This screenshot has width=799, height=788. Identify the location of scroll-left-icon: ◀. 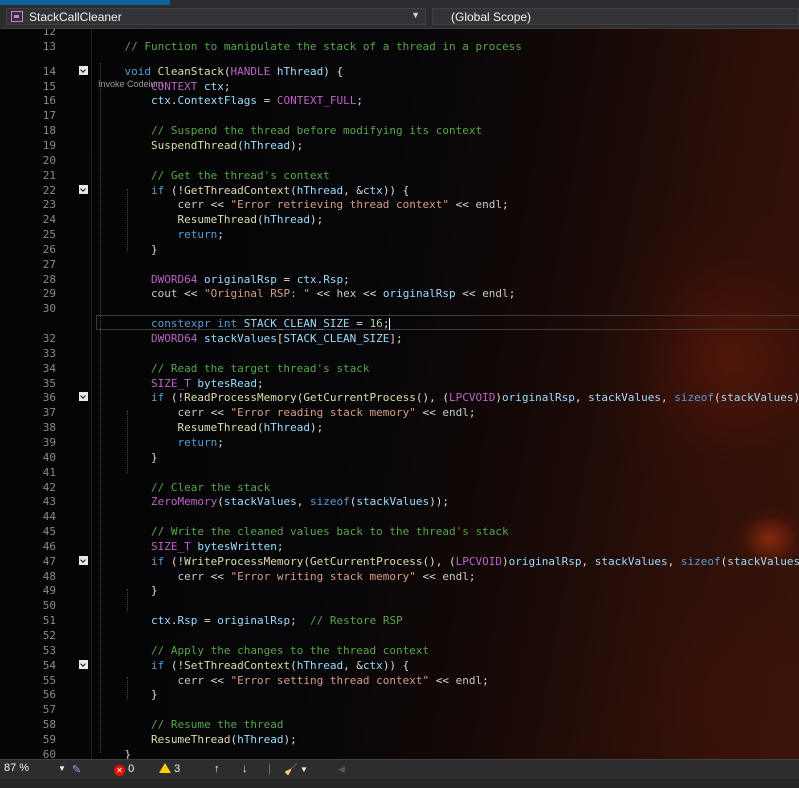
(341, 769).